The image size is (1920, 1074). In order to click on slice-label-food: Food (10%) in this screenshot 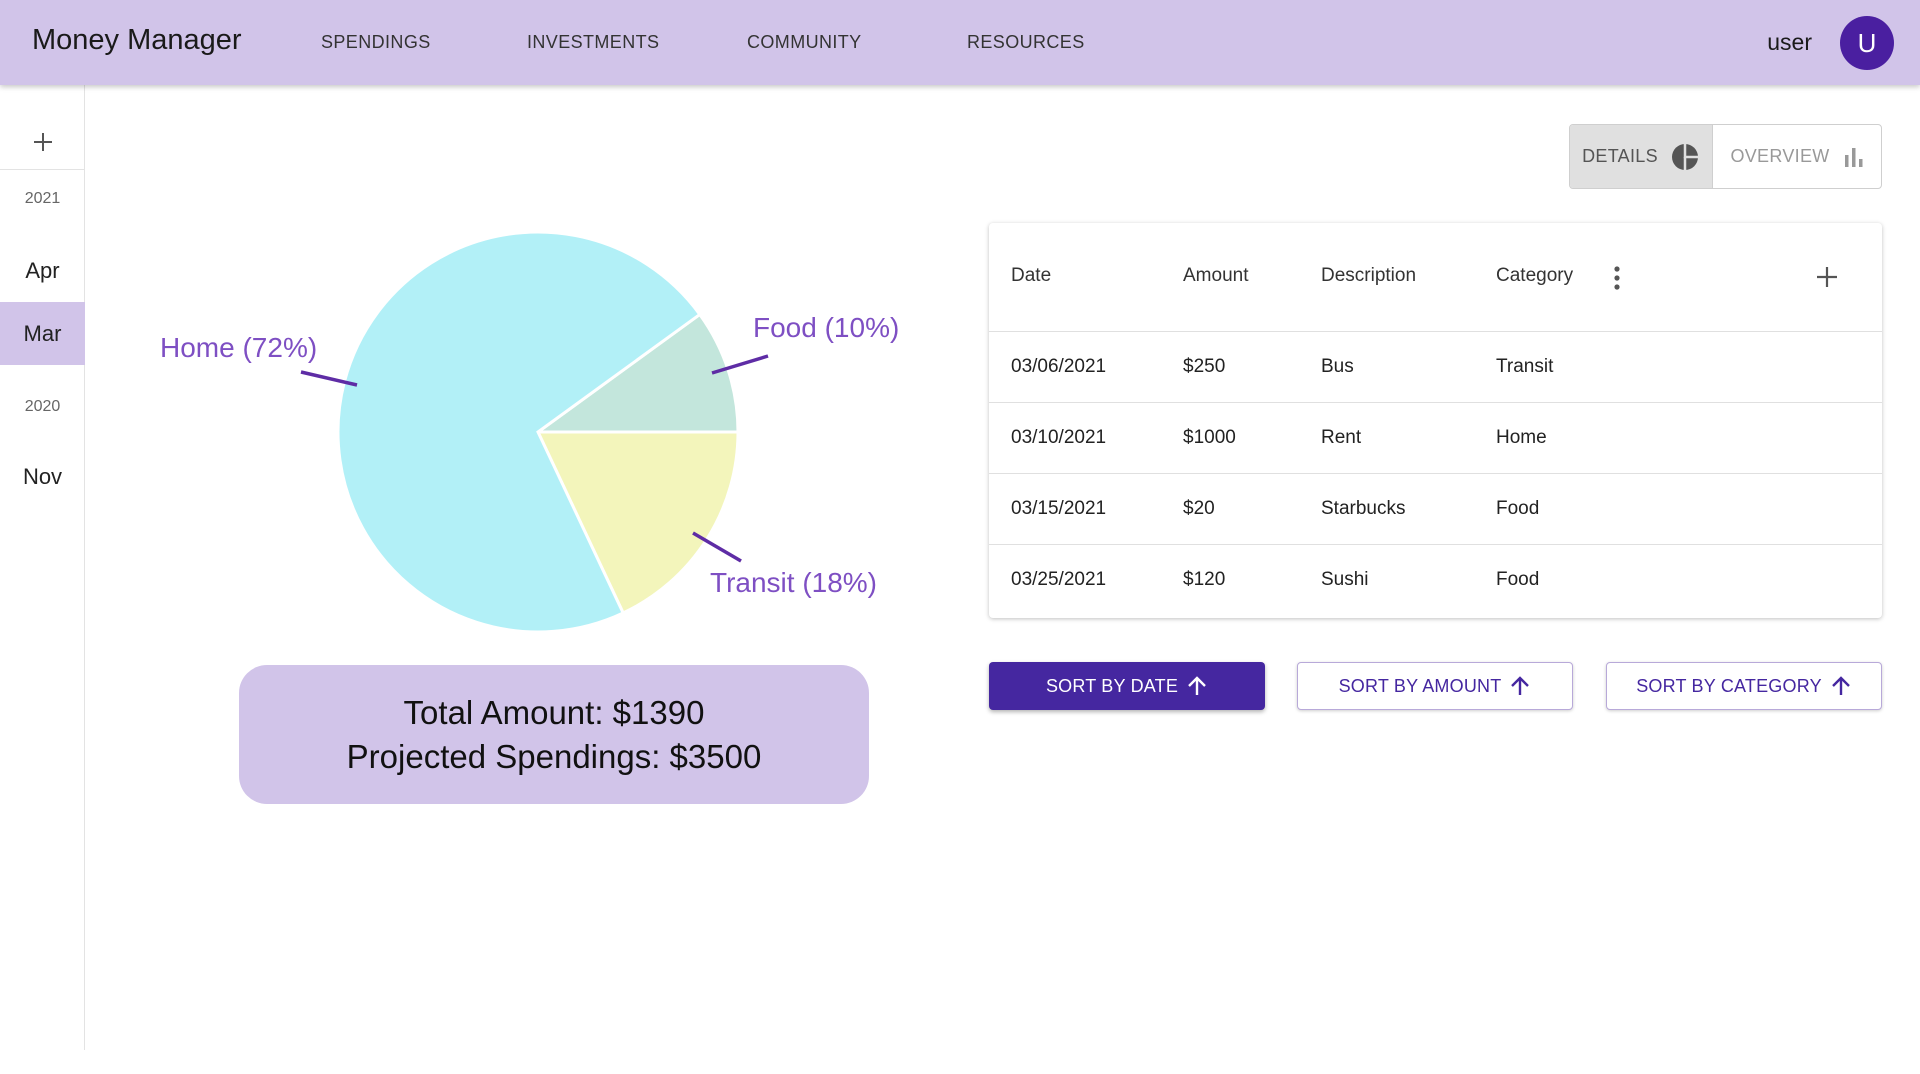, I will do `click(826, 327)`.